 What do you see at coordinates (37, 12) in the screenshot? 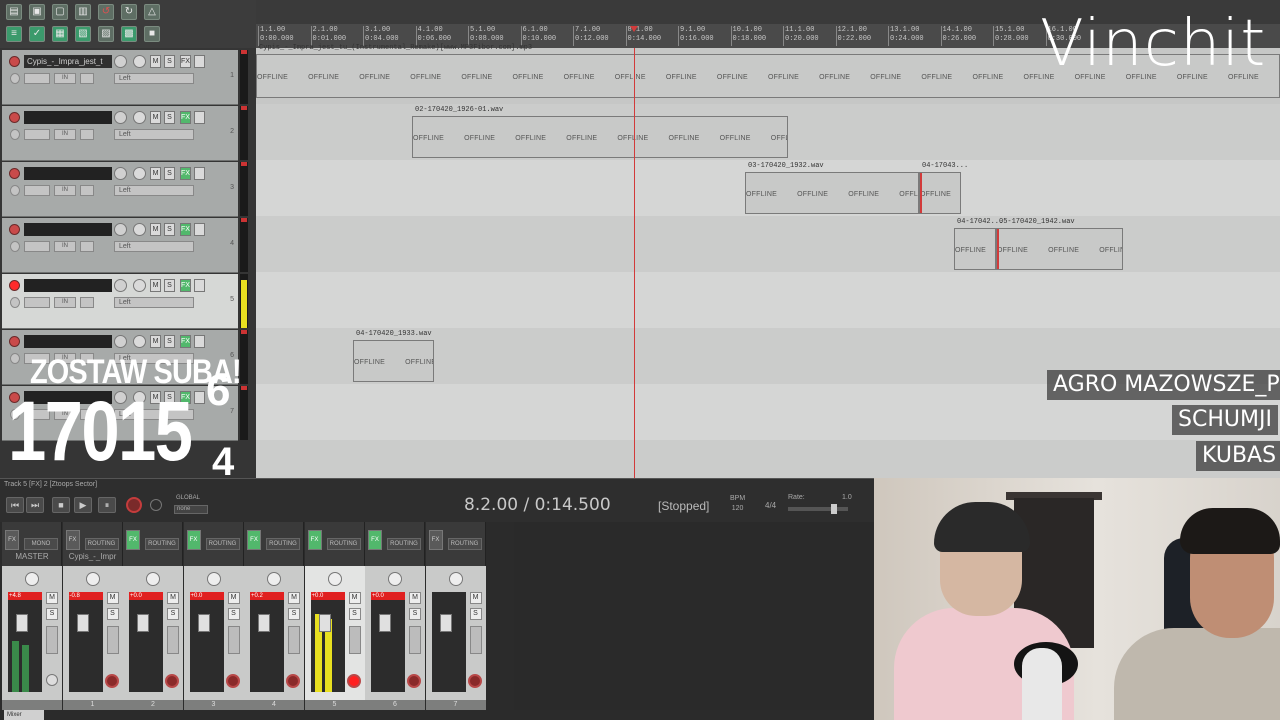
I see `toolbar-button-icon: ▣` at bounding box center [37, 12].